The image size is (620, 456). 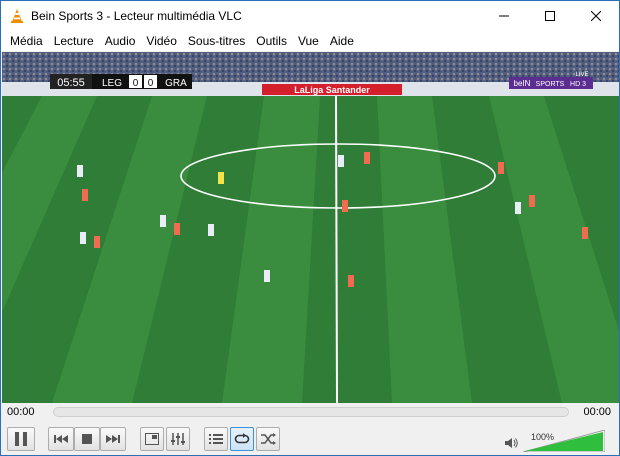 I want to click on close-button, so click(x=596, y=16).